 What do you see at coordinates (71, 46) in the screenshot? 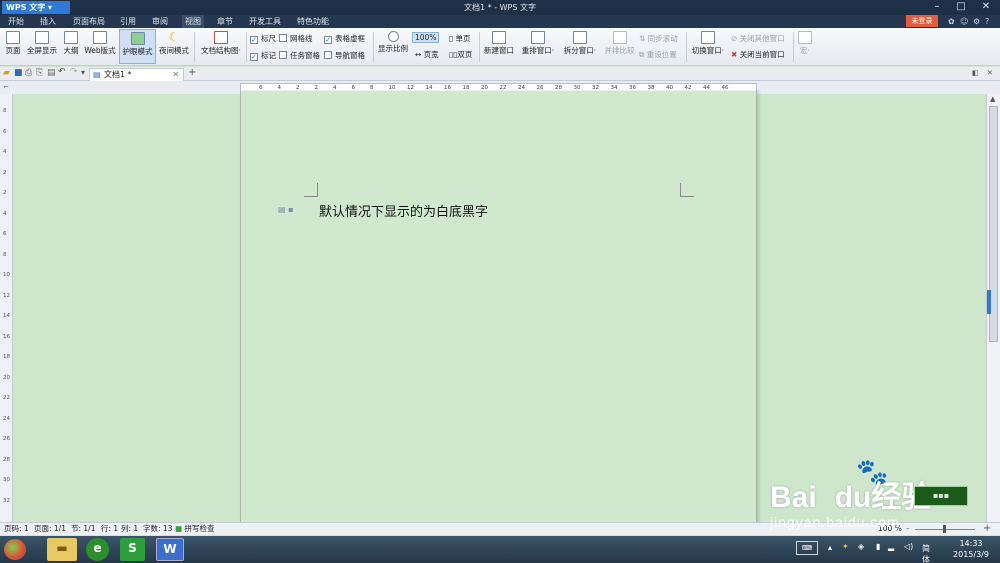
I see `view-outline-button: 大纲` at bounding box center [71, 46].